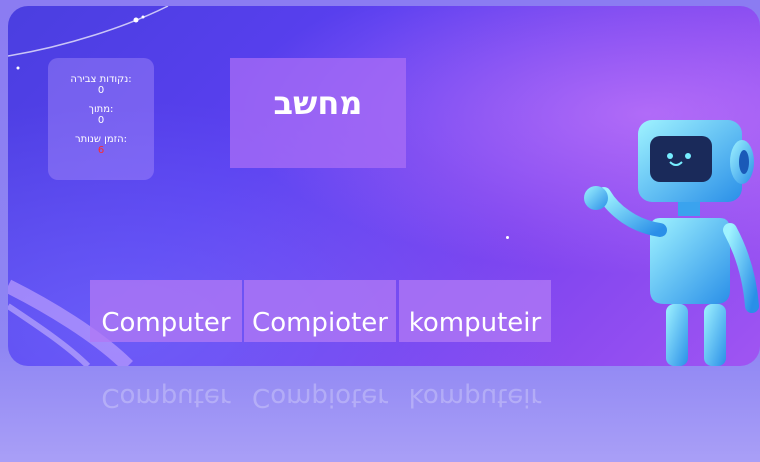  I want to click on points-label: נקודות צבירה:, so click(101, 79).